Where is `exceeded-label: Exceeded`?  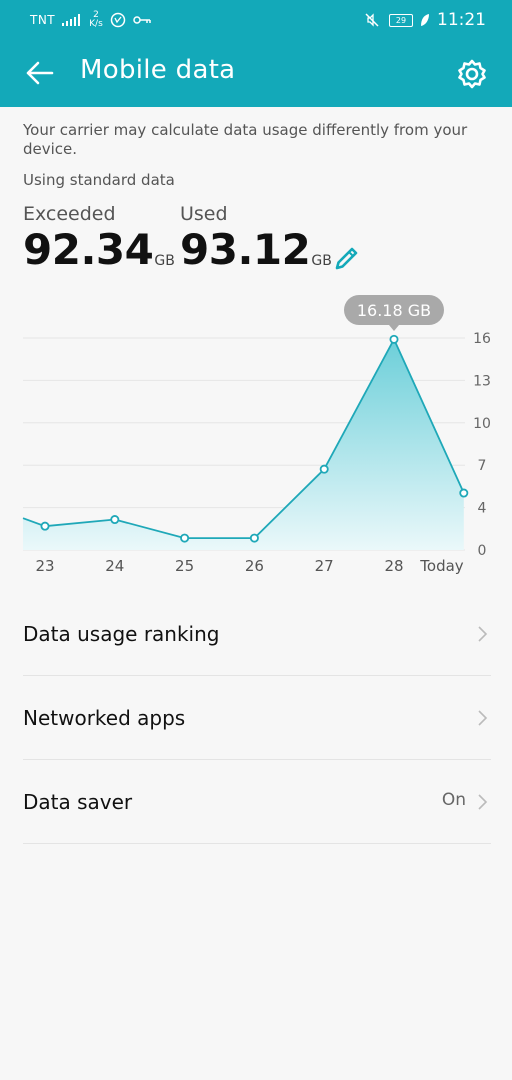
exceeded-label: Exceeded is located at coordinates (69, 214).